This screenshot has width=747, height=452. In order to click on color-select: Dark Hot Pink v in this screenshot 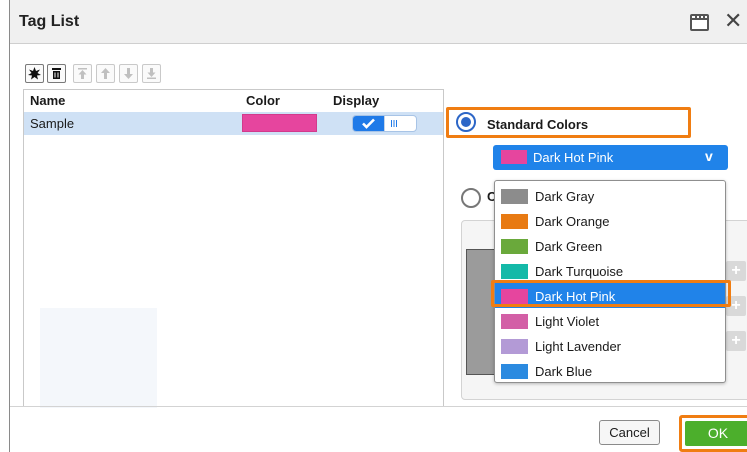, I will do `click(610, 157)`.